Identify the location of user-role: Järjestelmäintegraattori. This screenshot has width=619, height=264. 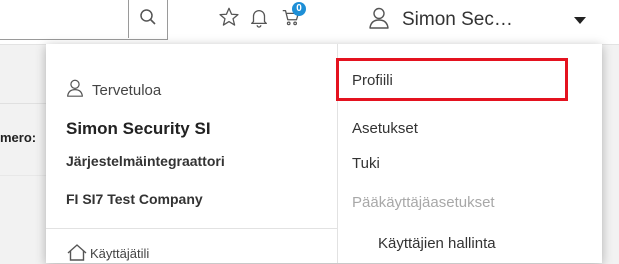
(145, 161).